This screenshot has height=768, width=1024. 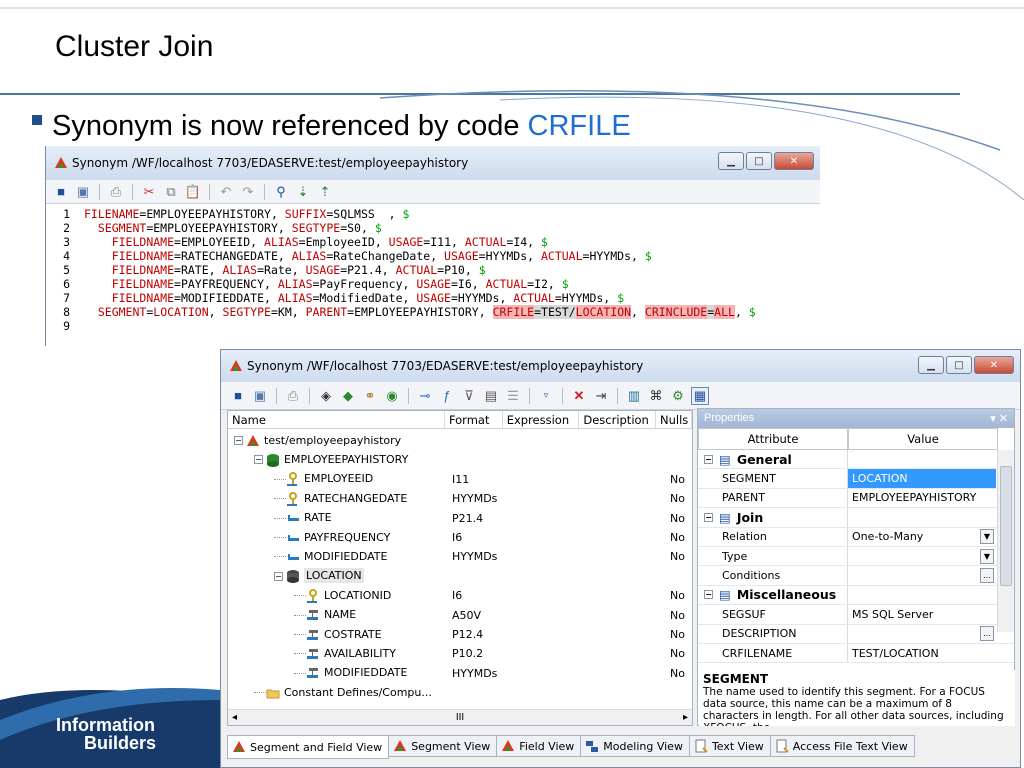 What do you see at coordinates (433, 326) in the screenshot?
I see `code-line: 9` at bounding box center [433, 326].